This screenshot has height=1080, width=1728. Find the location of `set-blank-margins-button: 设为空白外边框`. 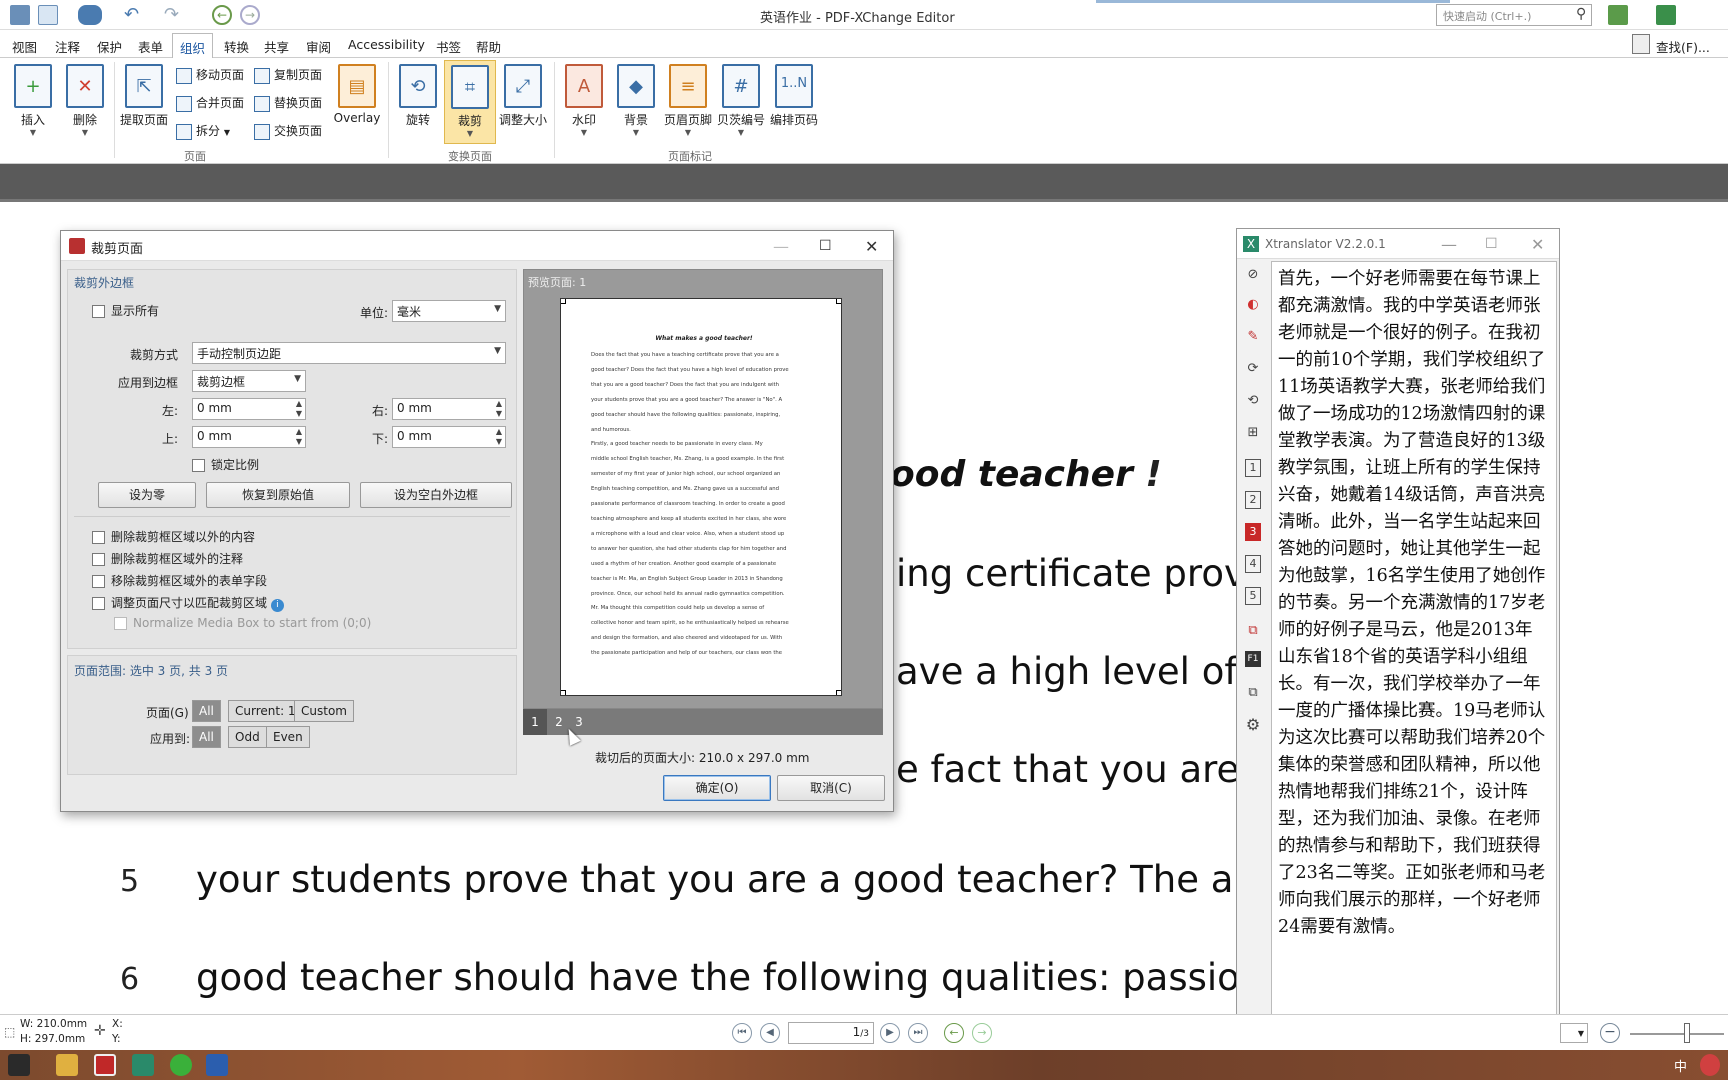

set-blank-margins-button: 设为空白外边框 is located at coordinates (436, 495).